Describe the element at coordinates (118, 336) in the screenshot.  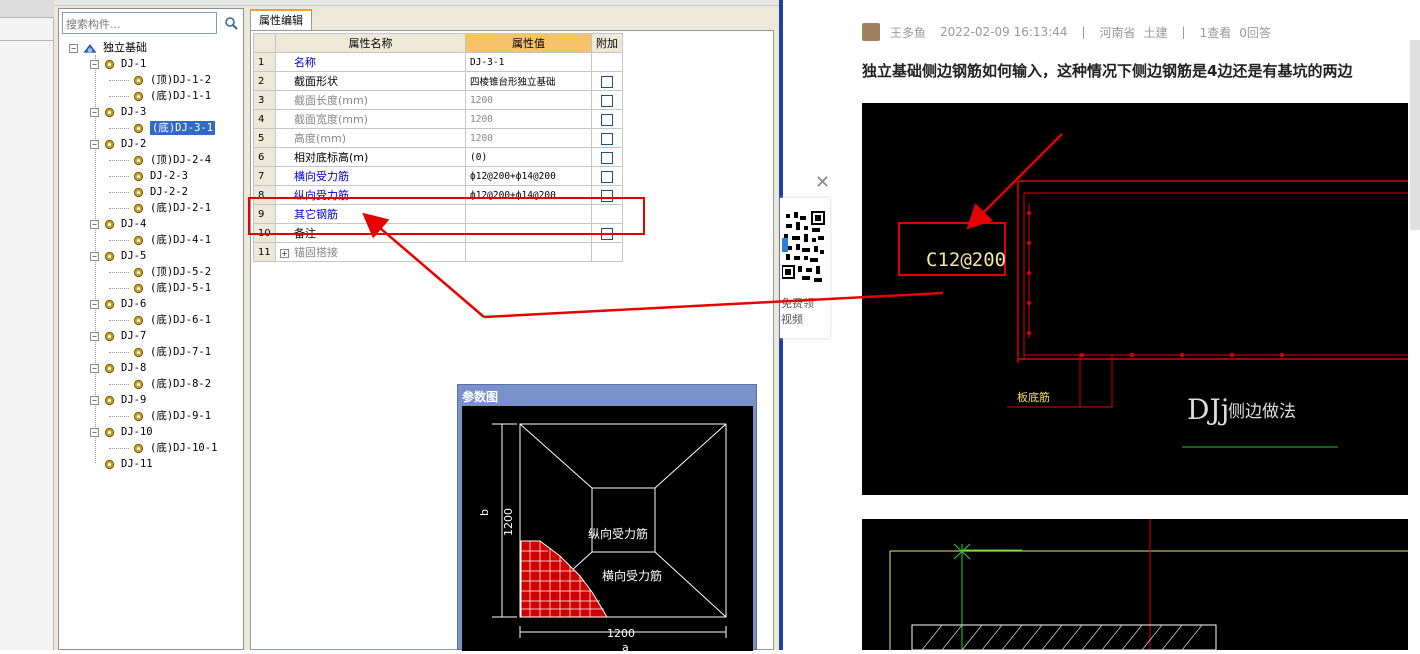
I see `tree-group-item: − DJ-7` at that location.